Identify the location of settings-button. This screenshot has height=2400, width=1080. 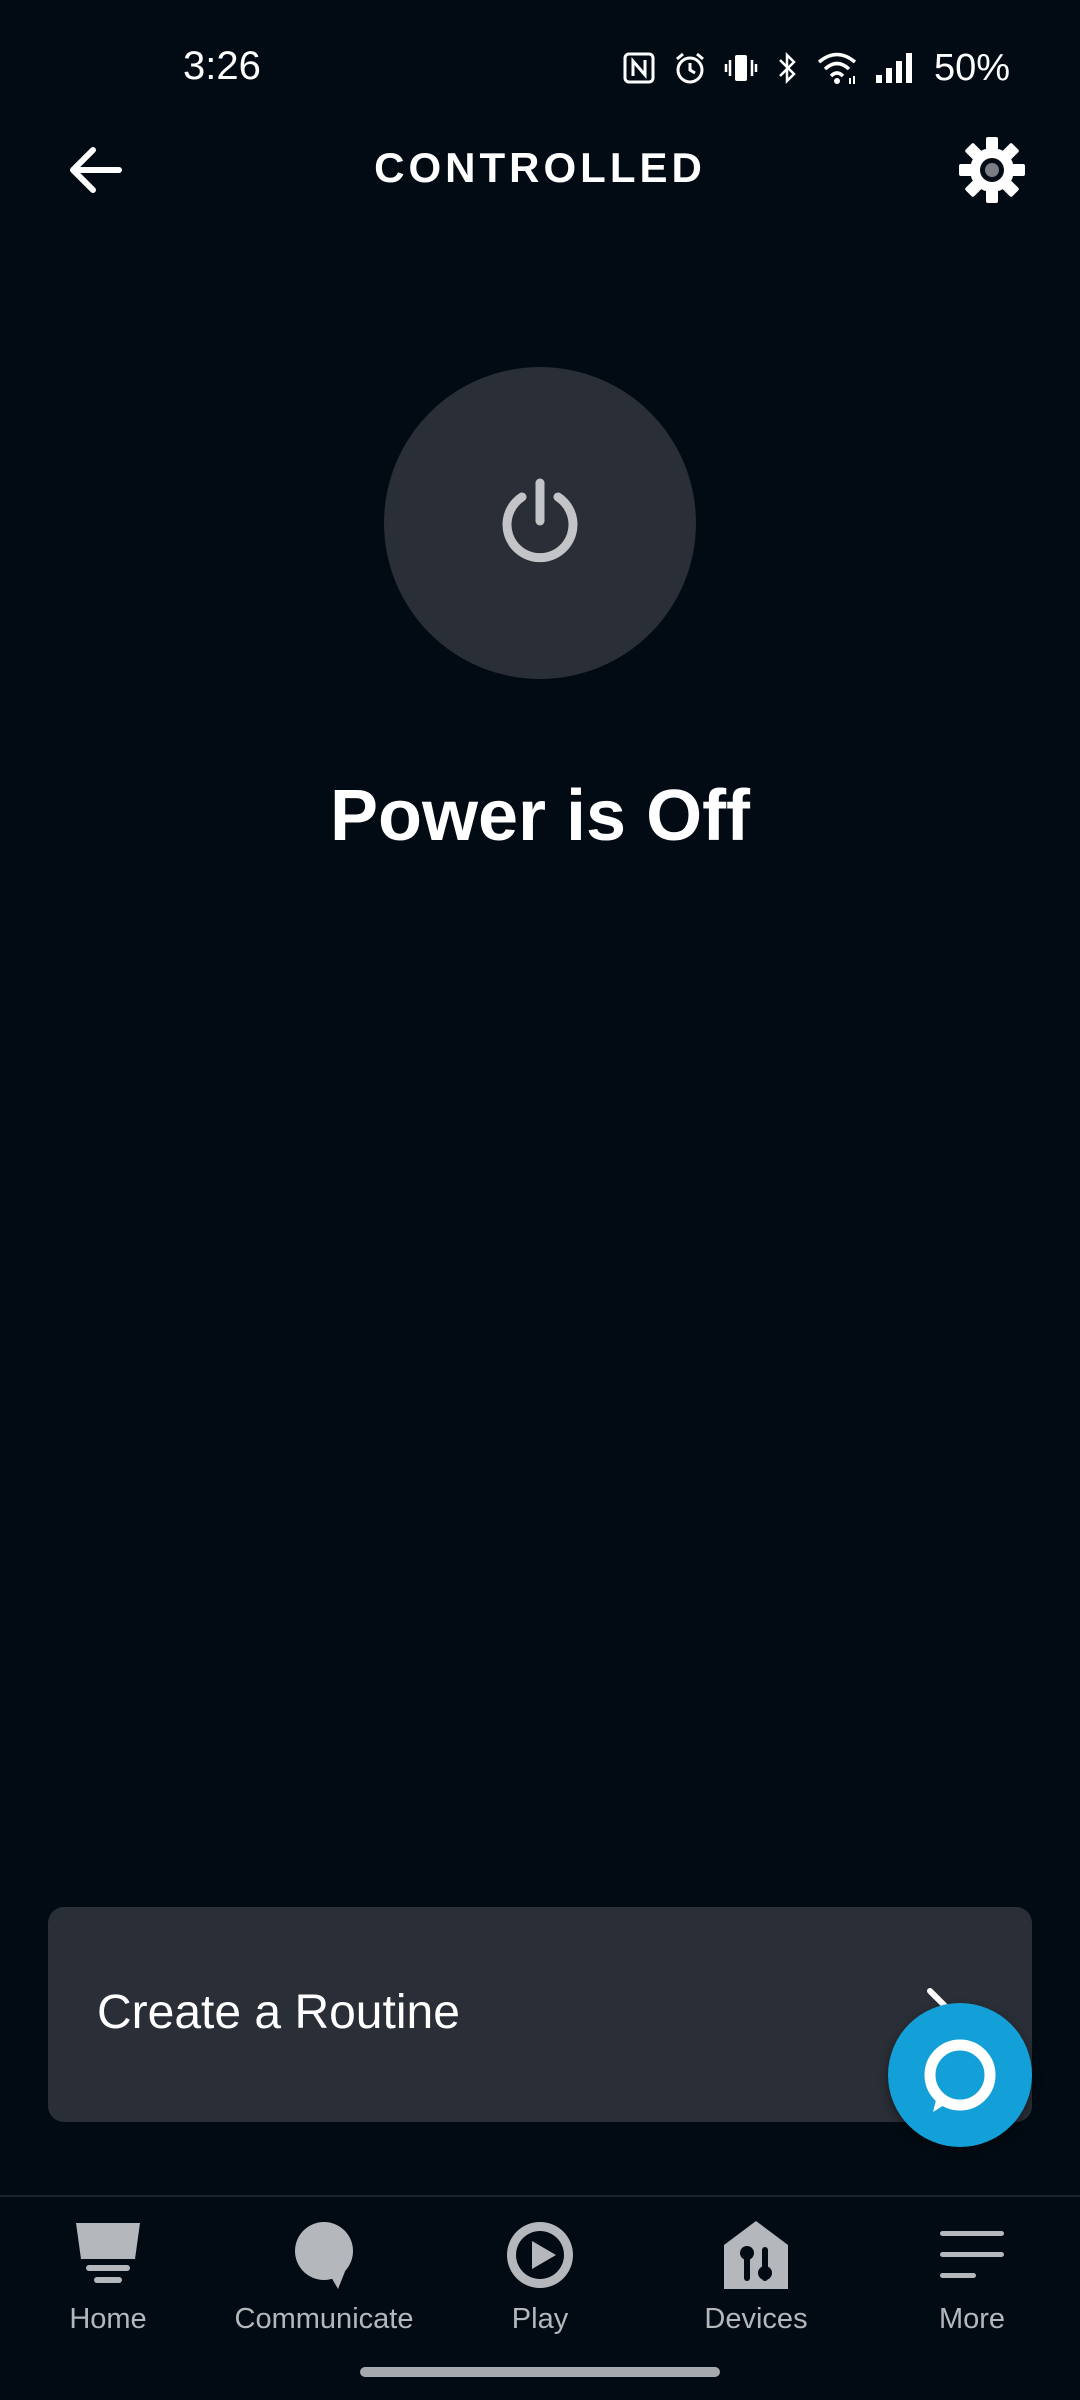
(992, 170).